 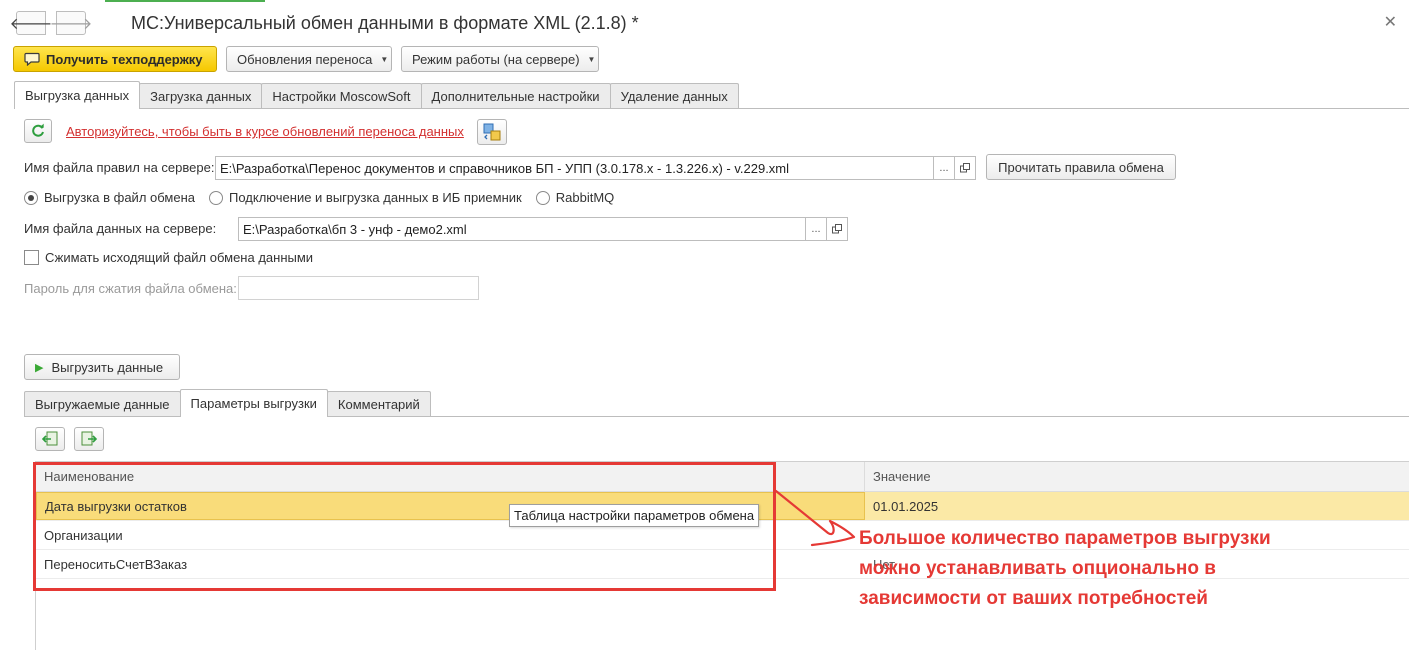 I want to click on main-tabs-divider, so click(x=711, y=108).